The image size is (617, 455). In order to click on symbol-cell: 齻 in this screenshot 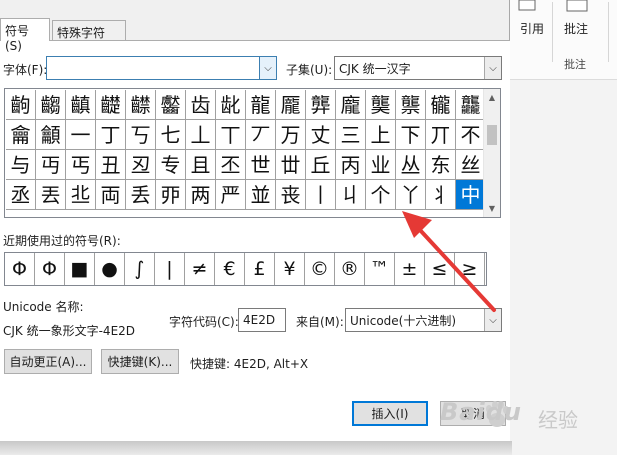, I will do `click(81, 105)`.